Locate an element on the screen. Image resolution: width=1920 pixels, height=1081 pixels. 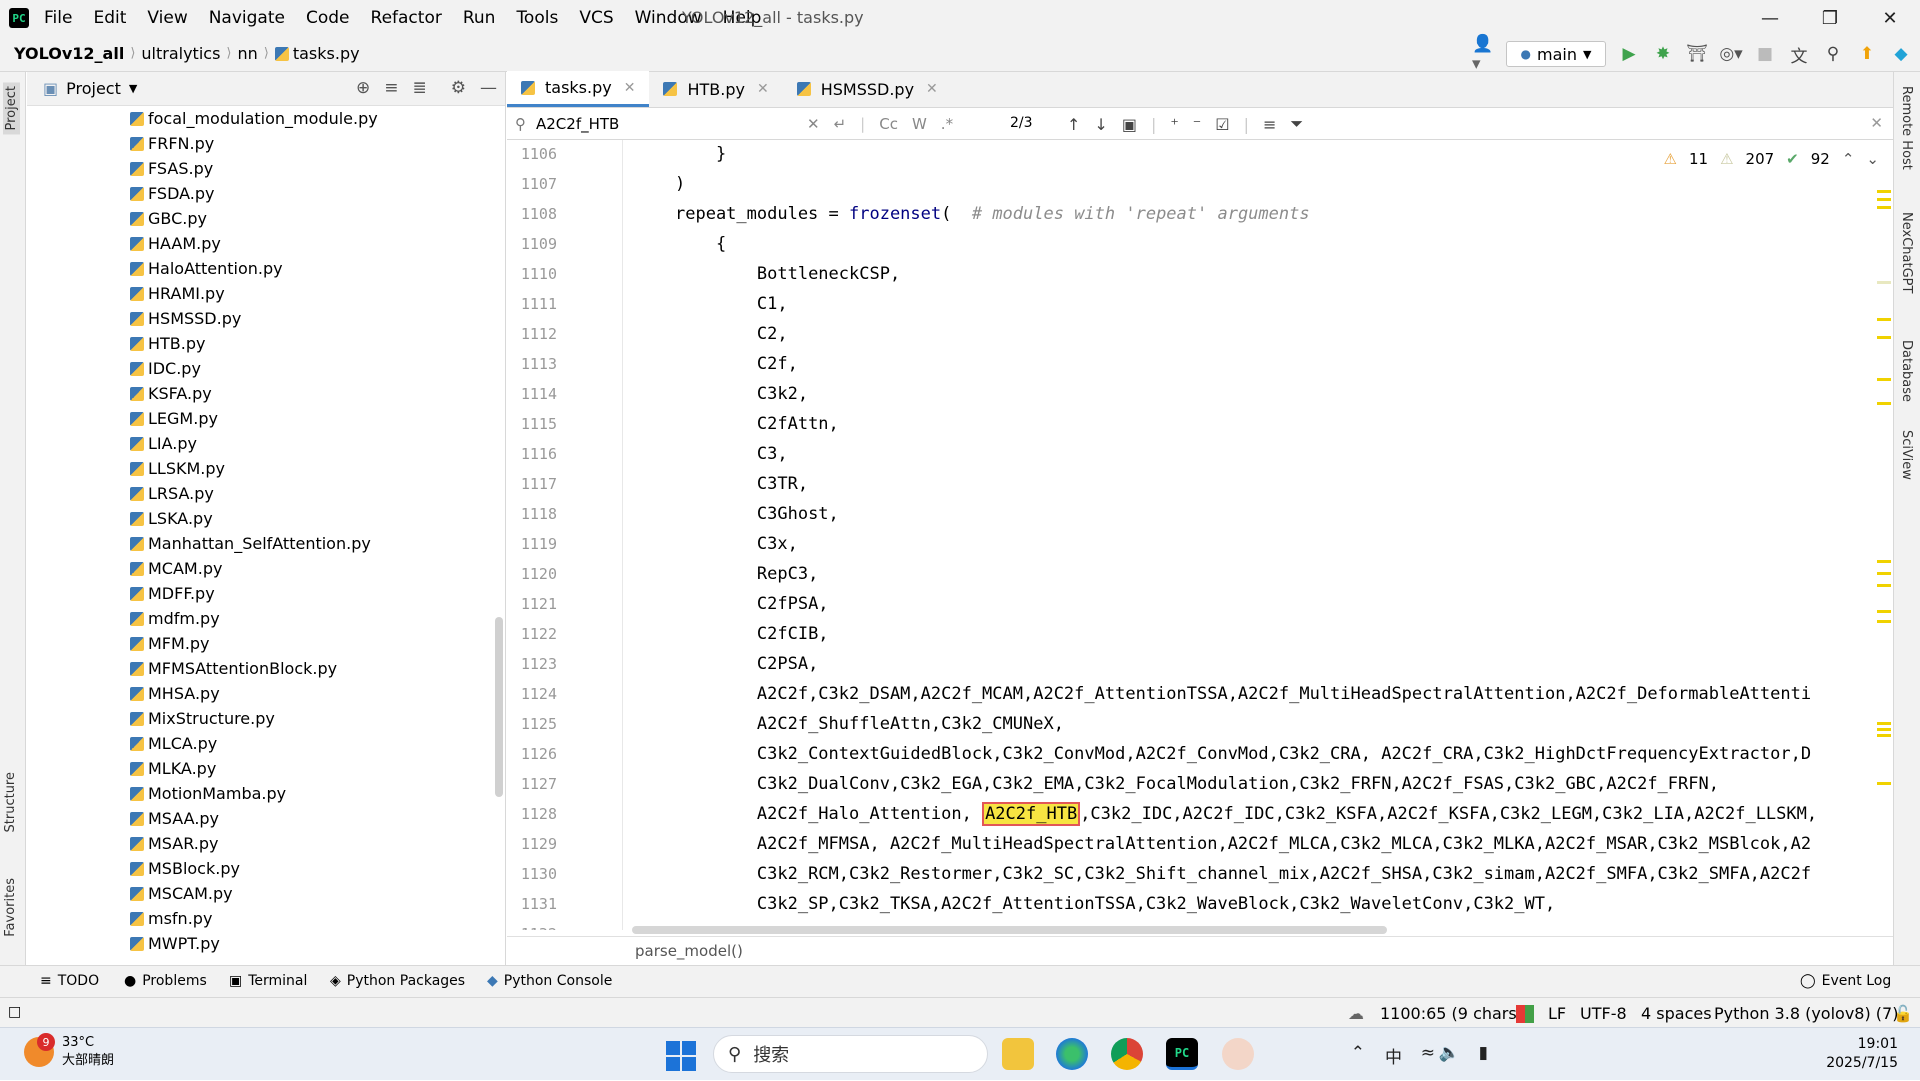
menu-run: Run is located at coordinates (479, 18).